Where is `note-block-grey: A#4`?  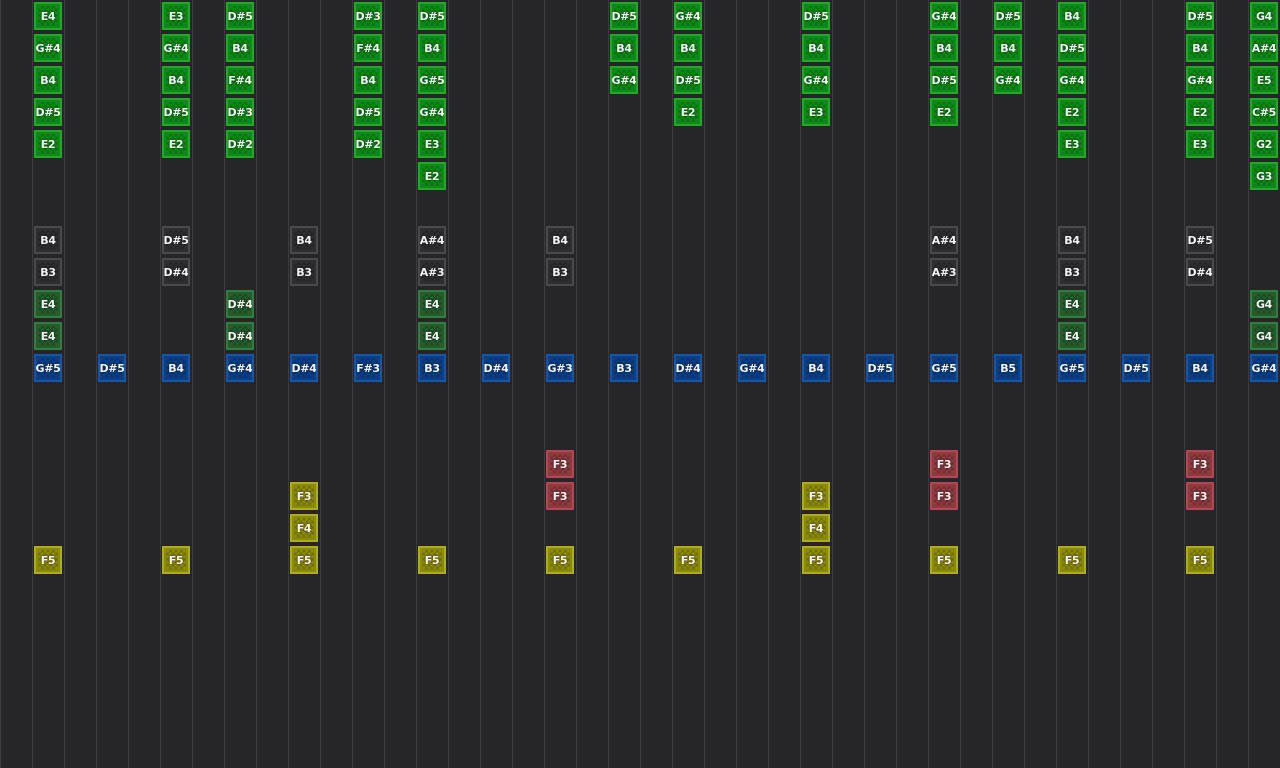 note-block-grey: A#4 is located at coordinates (944, 240).